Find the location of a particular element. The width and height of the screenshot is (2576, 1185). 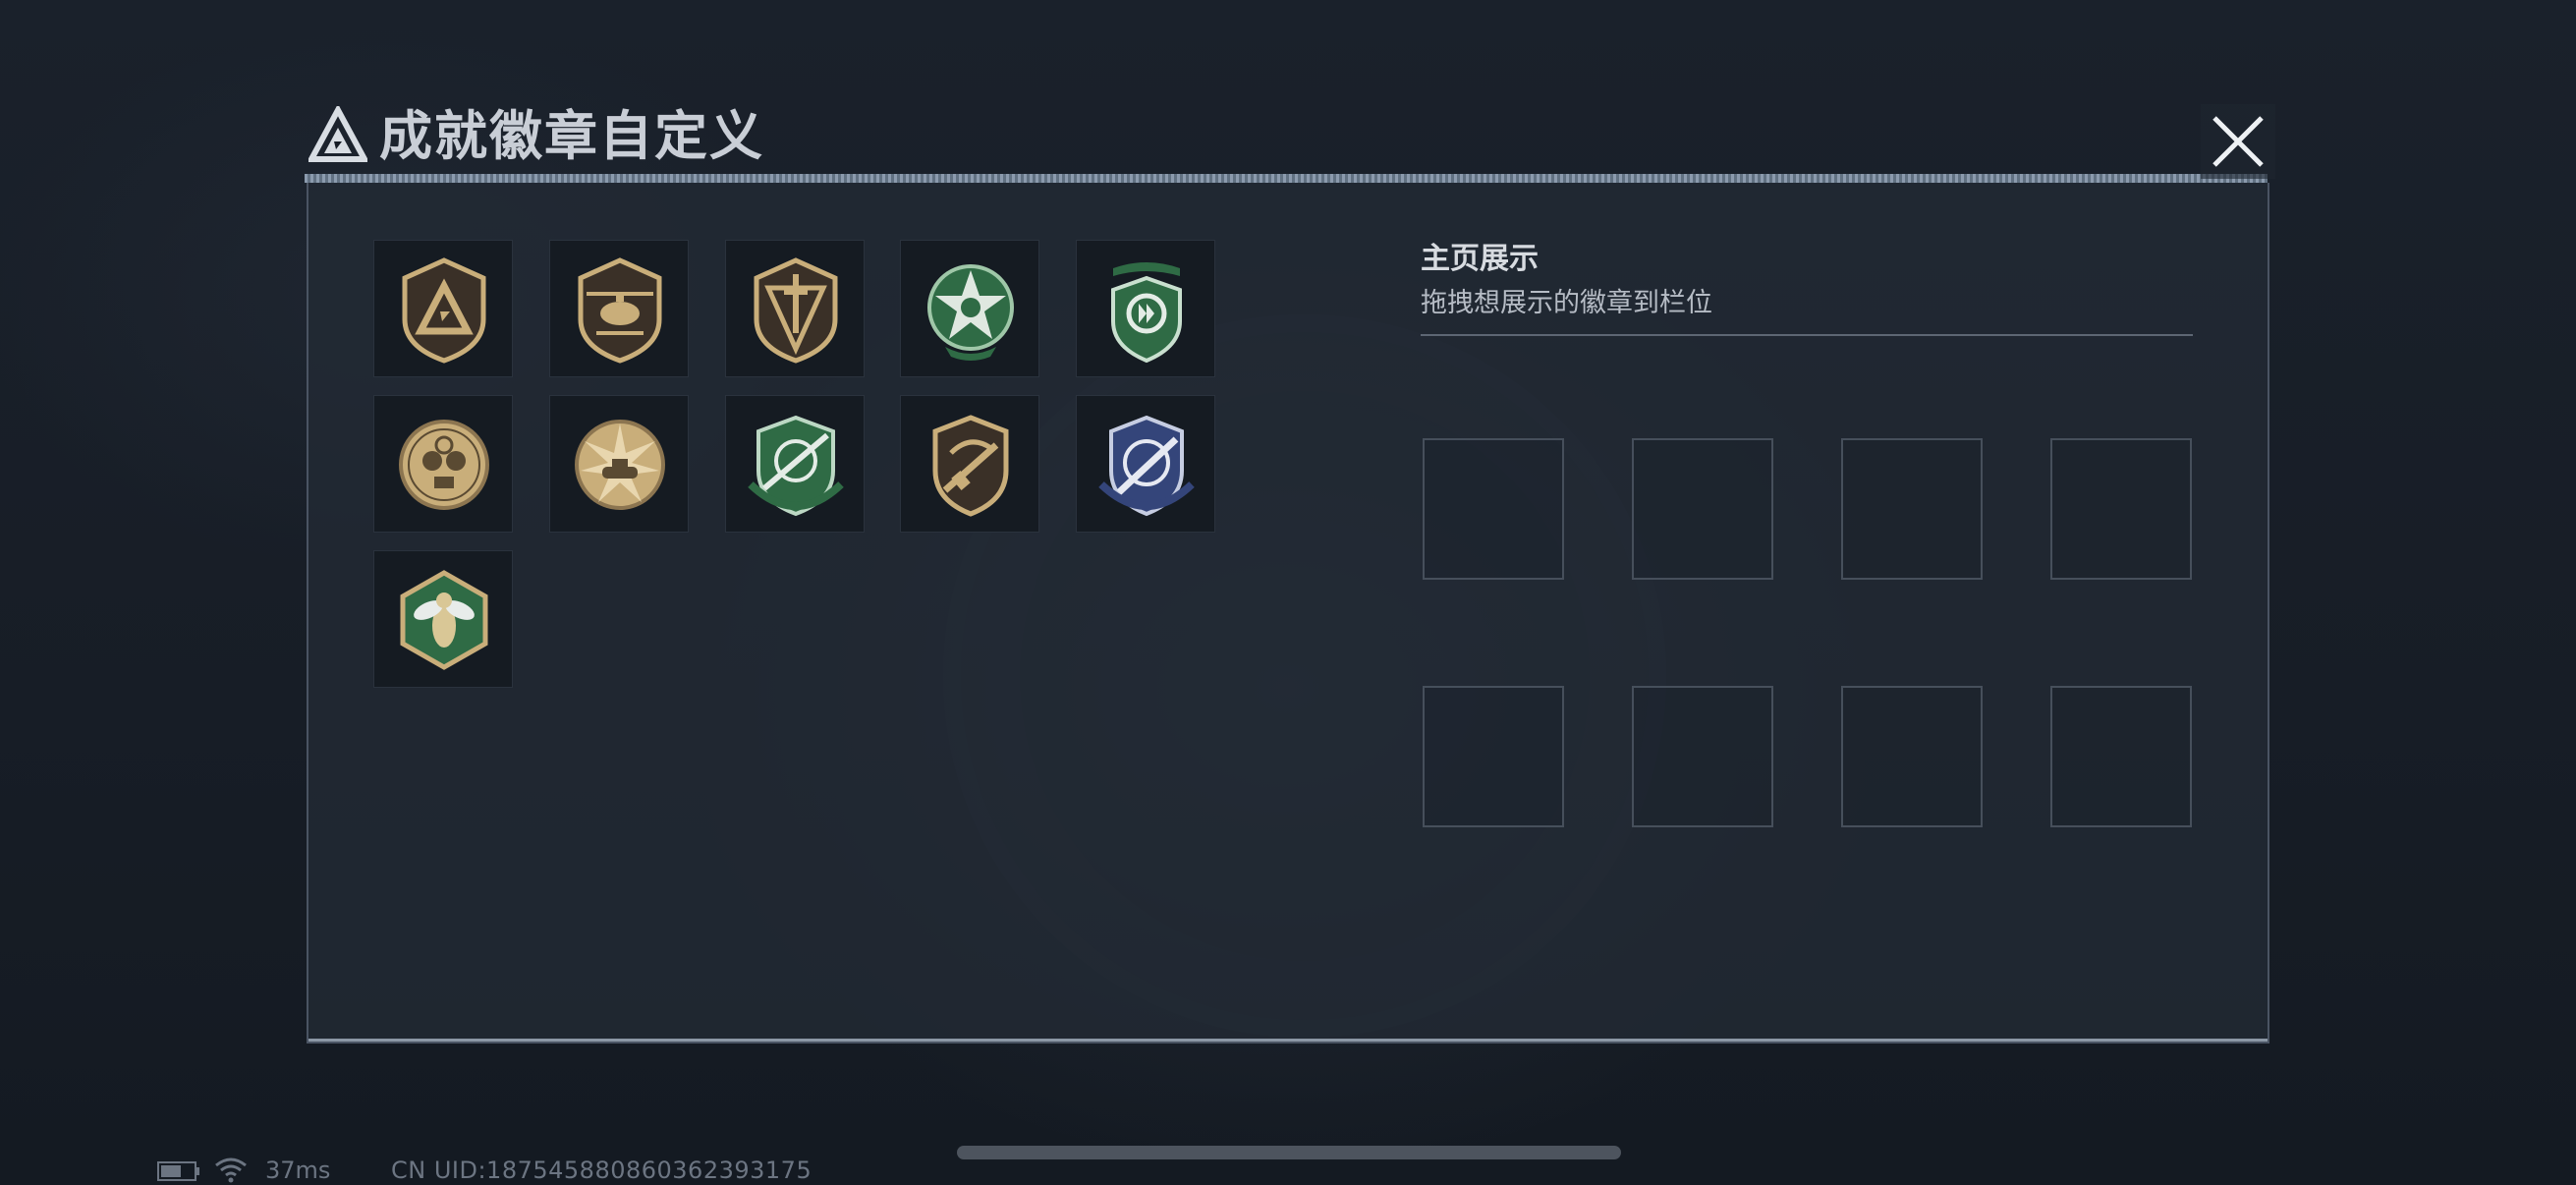

close-button is located at coordinates (2238, 141).